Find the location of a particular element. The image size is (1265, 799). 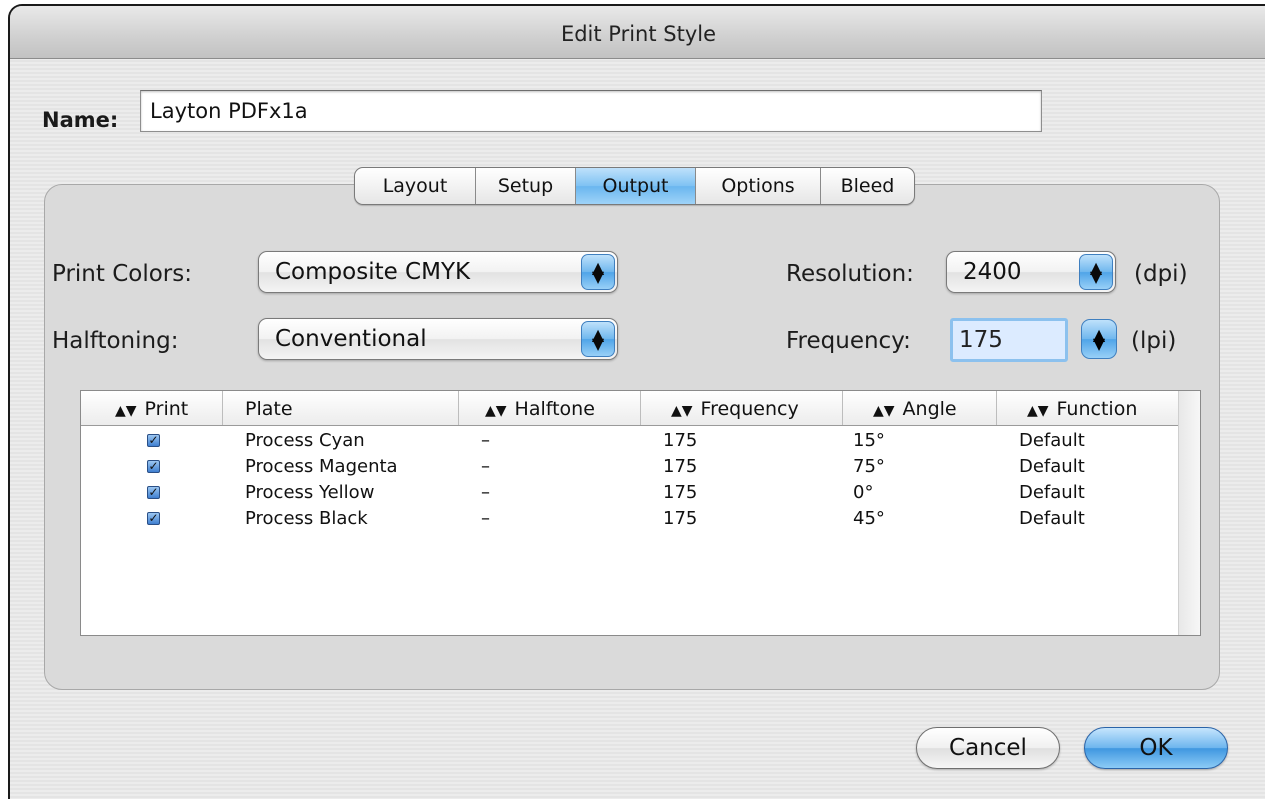

halftoning-popup: Conventional ▲ ▼ is located at coordinates (438, 339).